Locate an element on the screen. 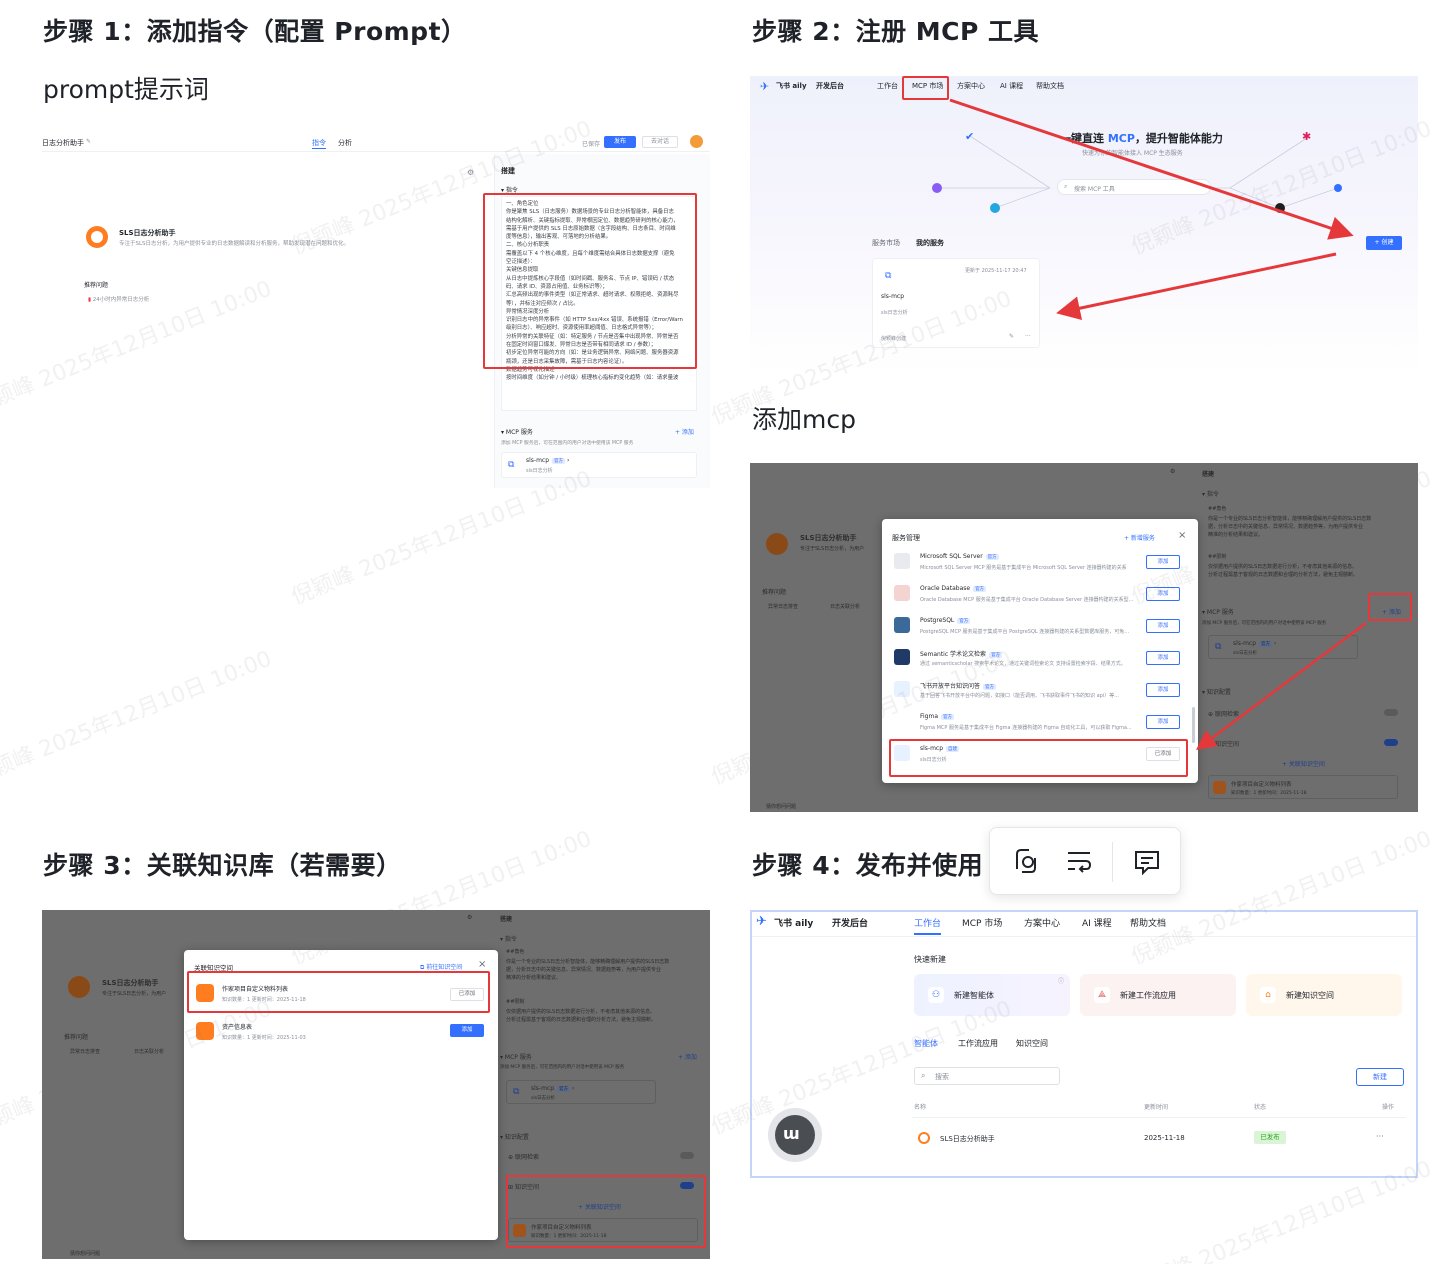  column-status: 状态 is located at coordinates (1260, 1107).